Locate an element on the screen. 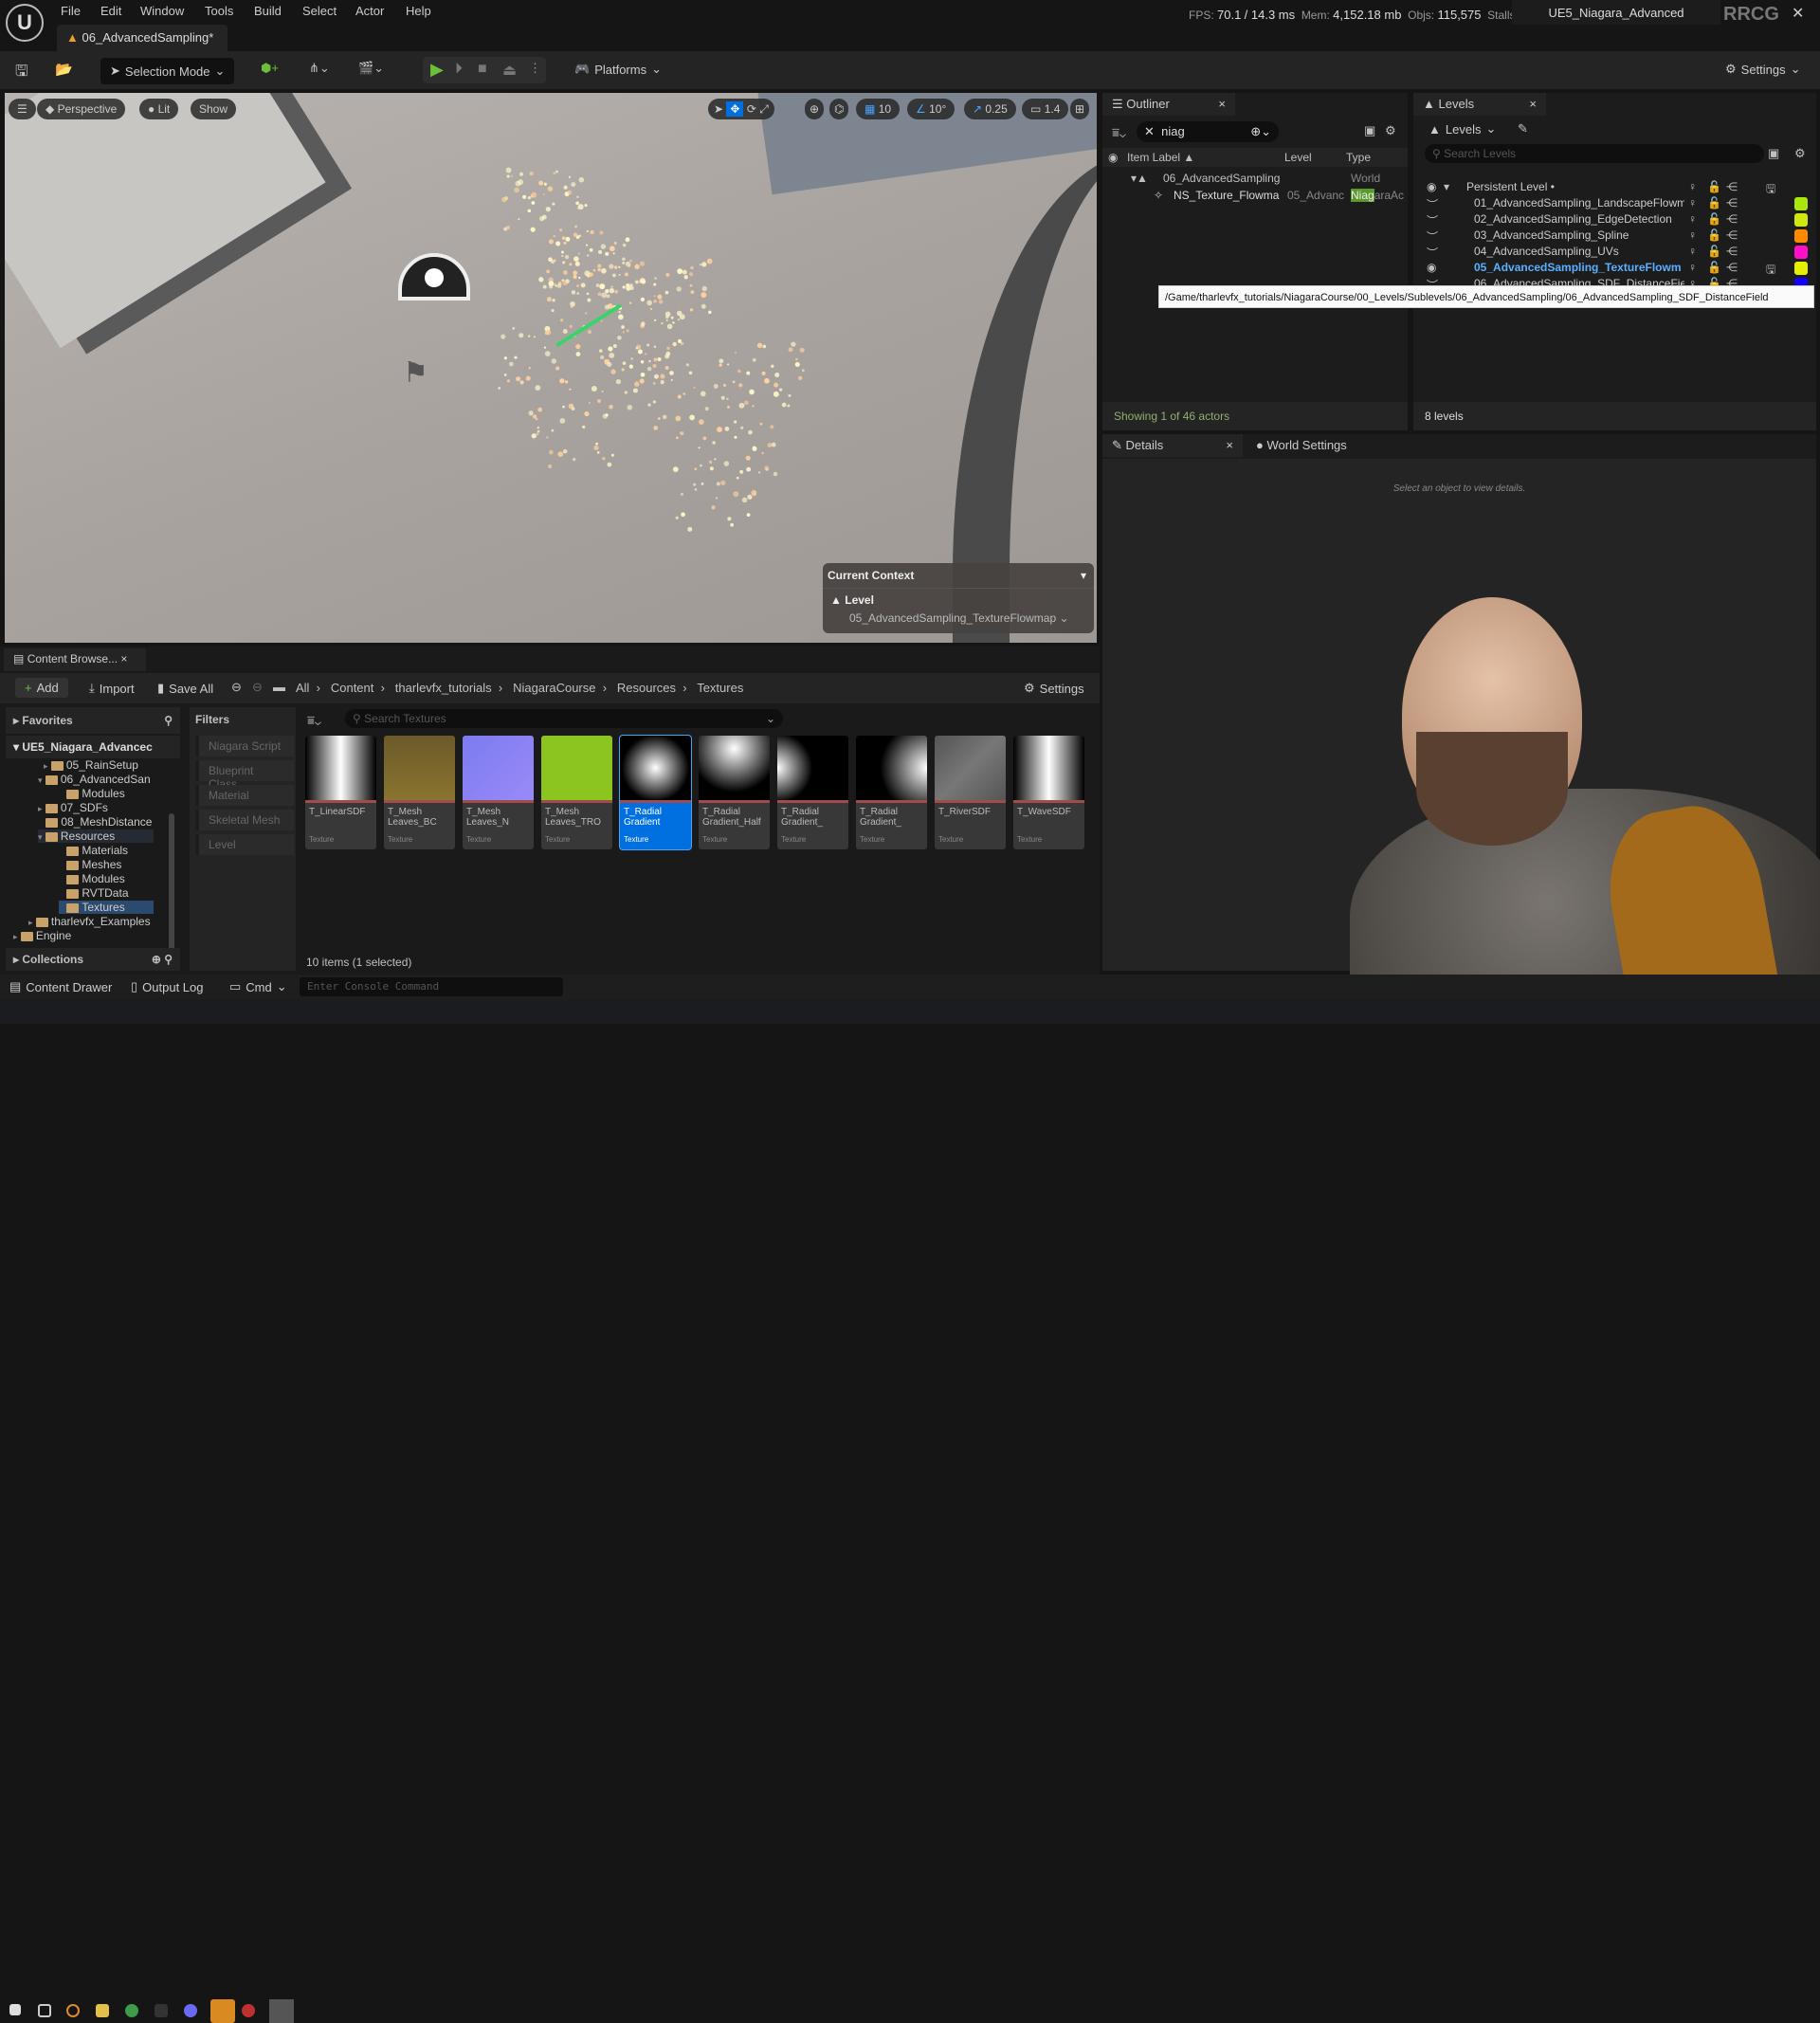 This screenshot has height=2023, width=1820. file-explorer-icon is located at coordinates (102, 2011).